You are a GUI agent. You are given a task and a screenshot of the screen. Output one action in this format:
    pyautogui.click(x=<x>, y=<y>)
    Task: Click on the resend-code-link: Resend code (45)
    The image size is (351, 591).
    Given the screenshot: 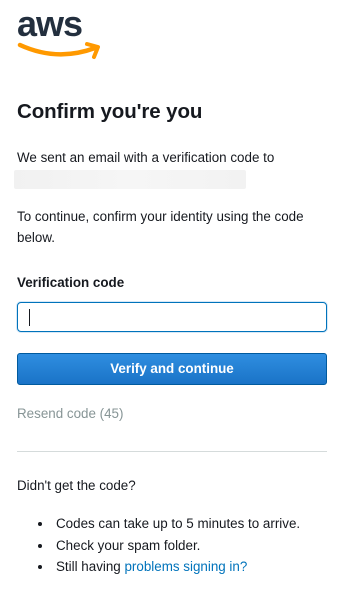 What is the action you would take?
    pyautogui.click(x=70, y=413)
    